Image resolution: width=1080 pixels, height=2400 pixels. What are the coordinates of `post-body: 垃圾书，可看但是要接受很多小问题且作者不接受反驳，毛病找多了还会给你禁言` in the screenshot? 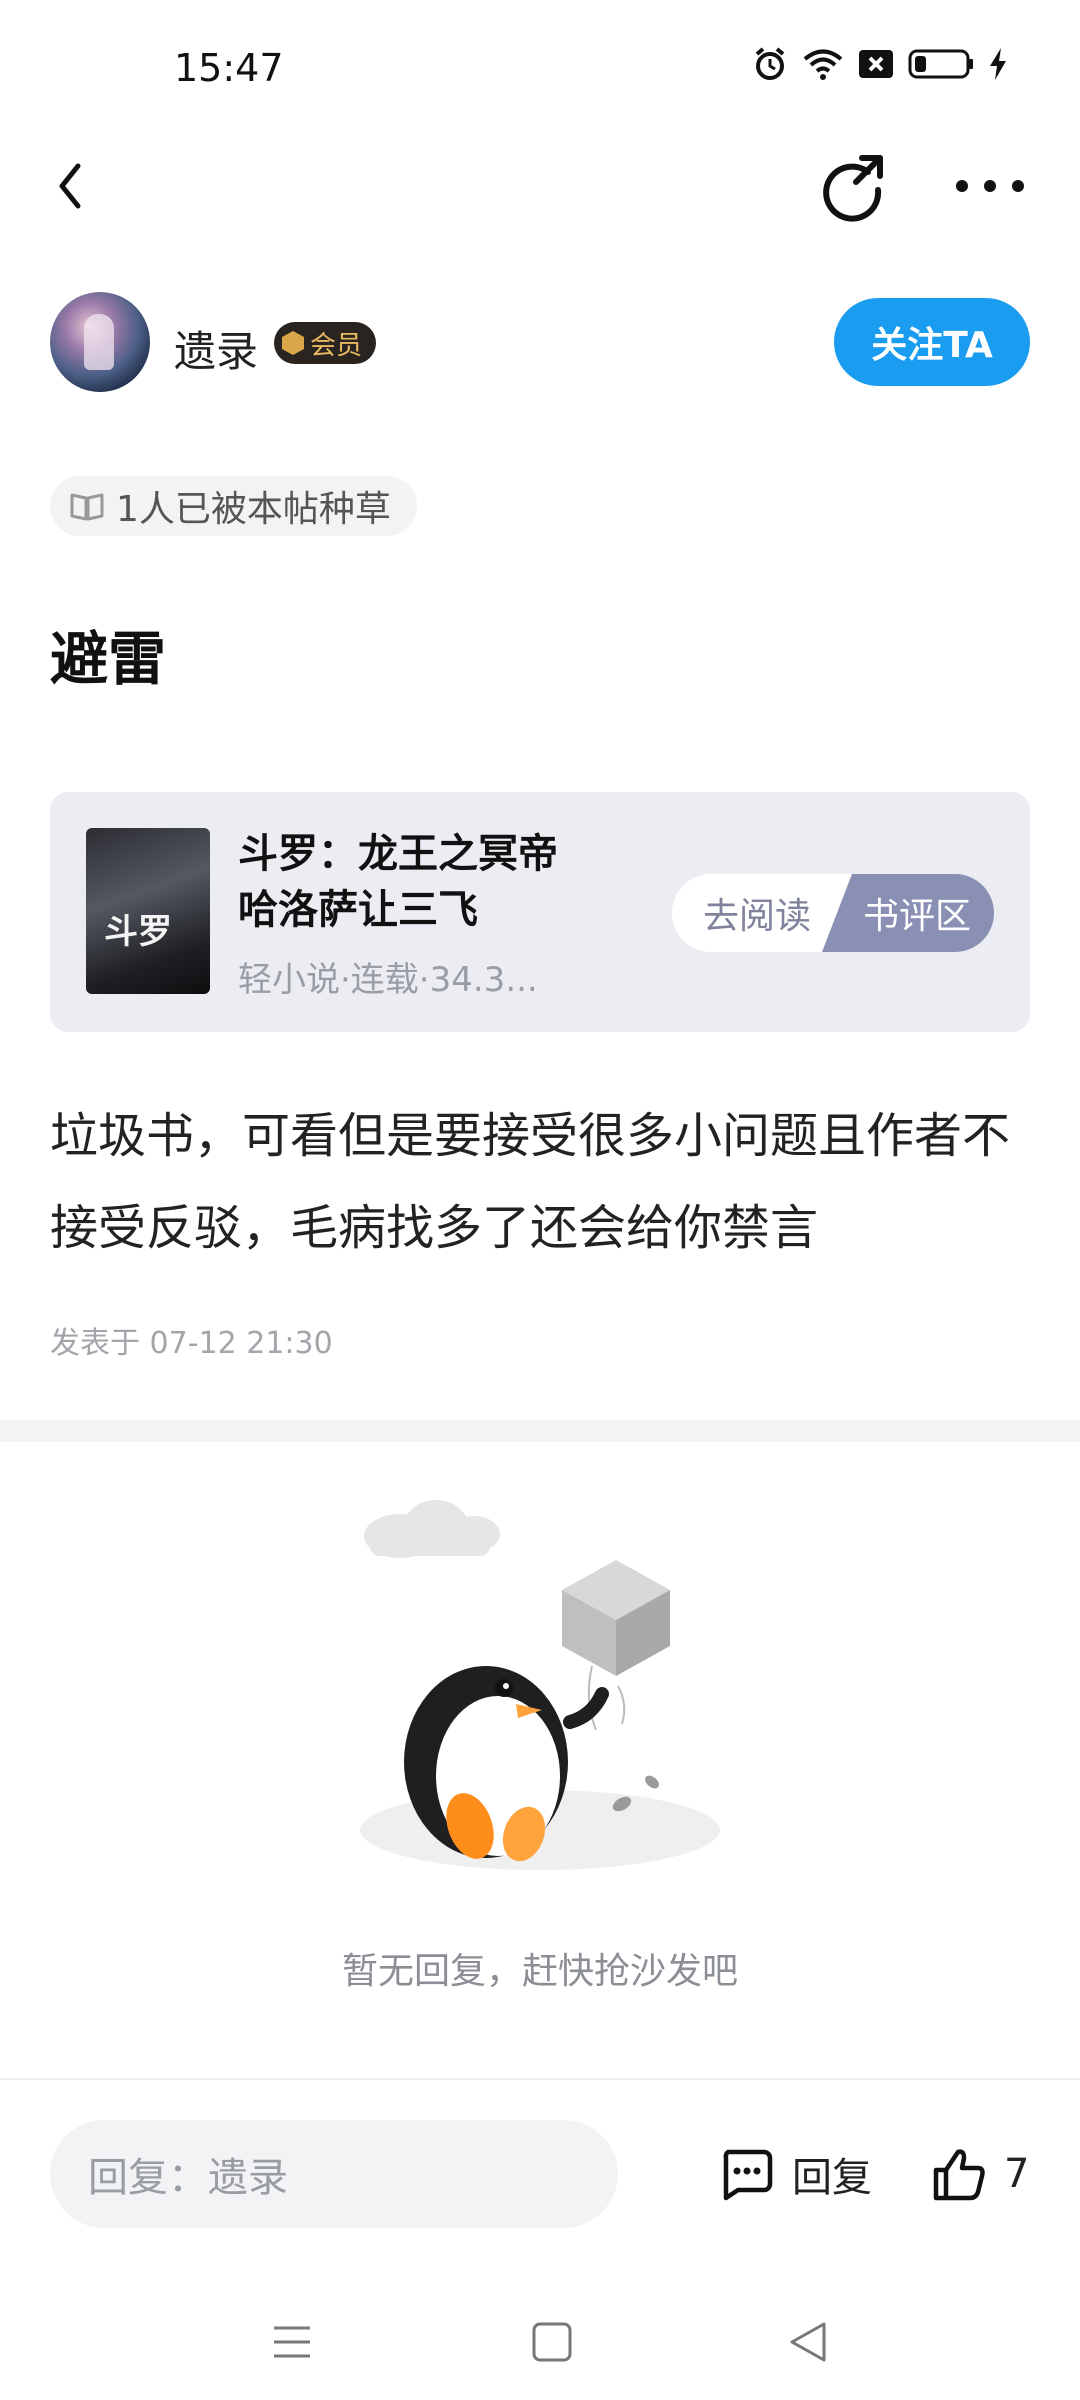 It's located at (530, 1182).